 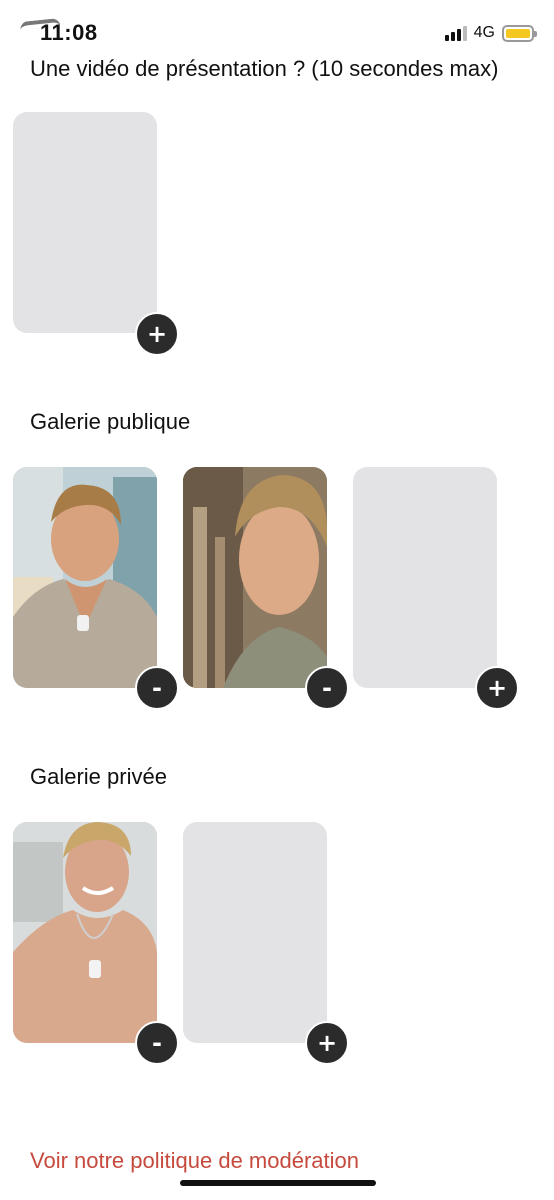 What do you see at coordinates (110, 421) in the screenshot?
I see `public-gallery-title: Galerie publique` at bounding box center [110, 421].